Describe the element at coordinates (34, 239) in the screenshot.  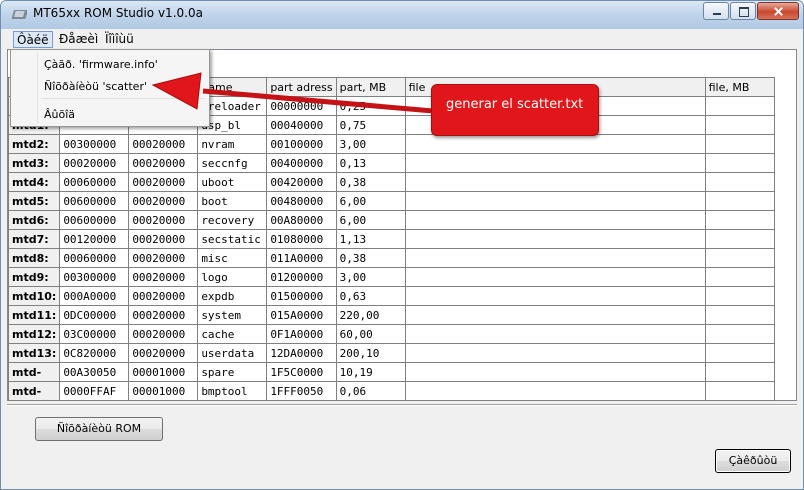
I see `row-header: mtd7:` at that location.